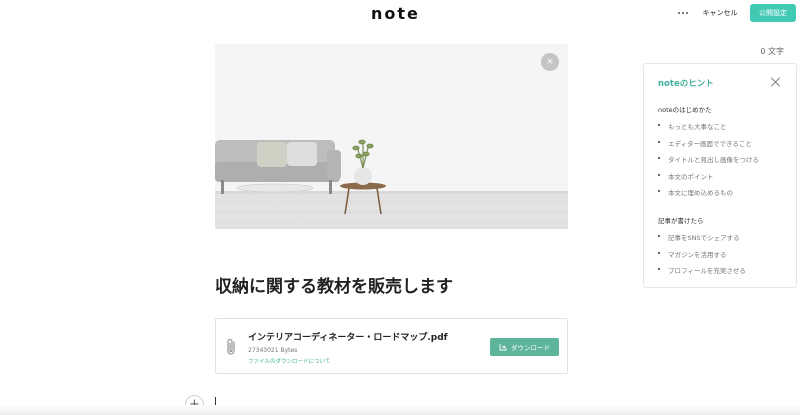 This screenshot has height=415, width=800. Describe the element at coordinates (708, 195) in the screenshot. I see `hint-link: 本文に埋め込めるもの` at that location.